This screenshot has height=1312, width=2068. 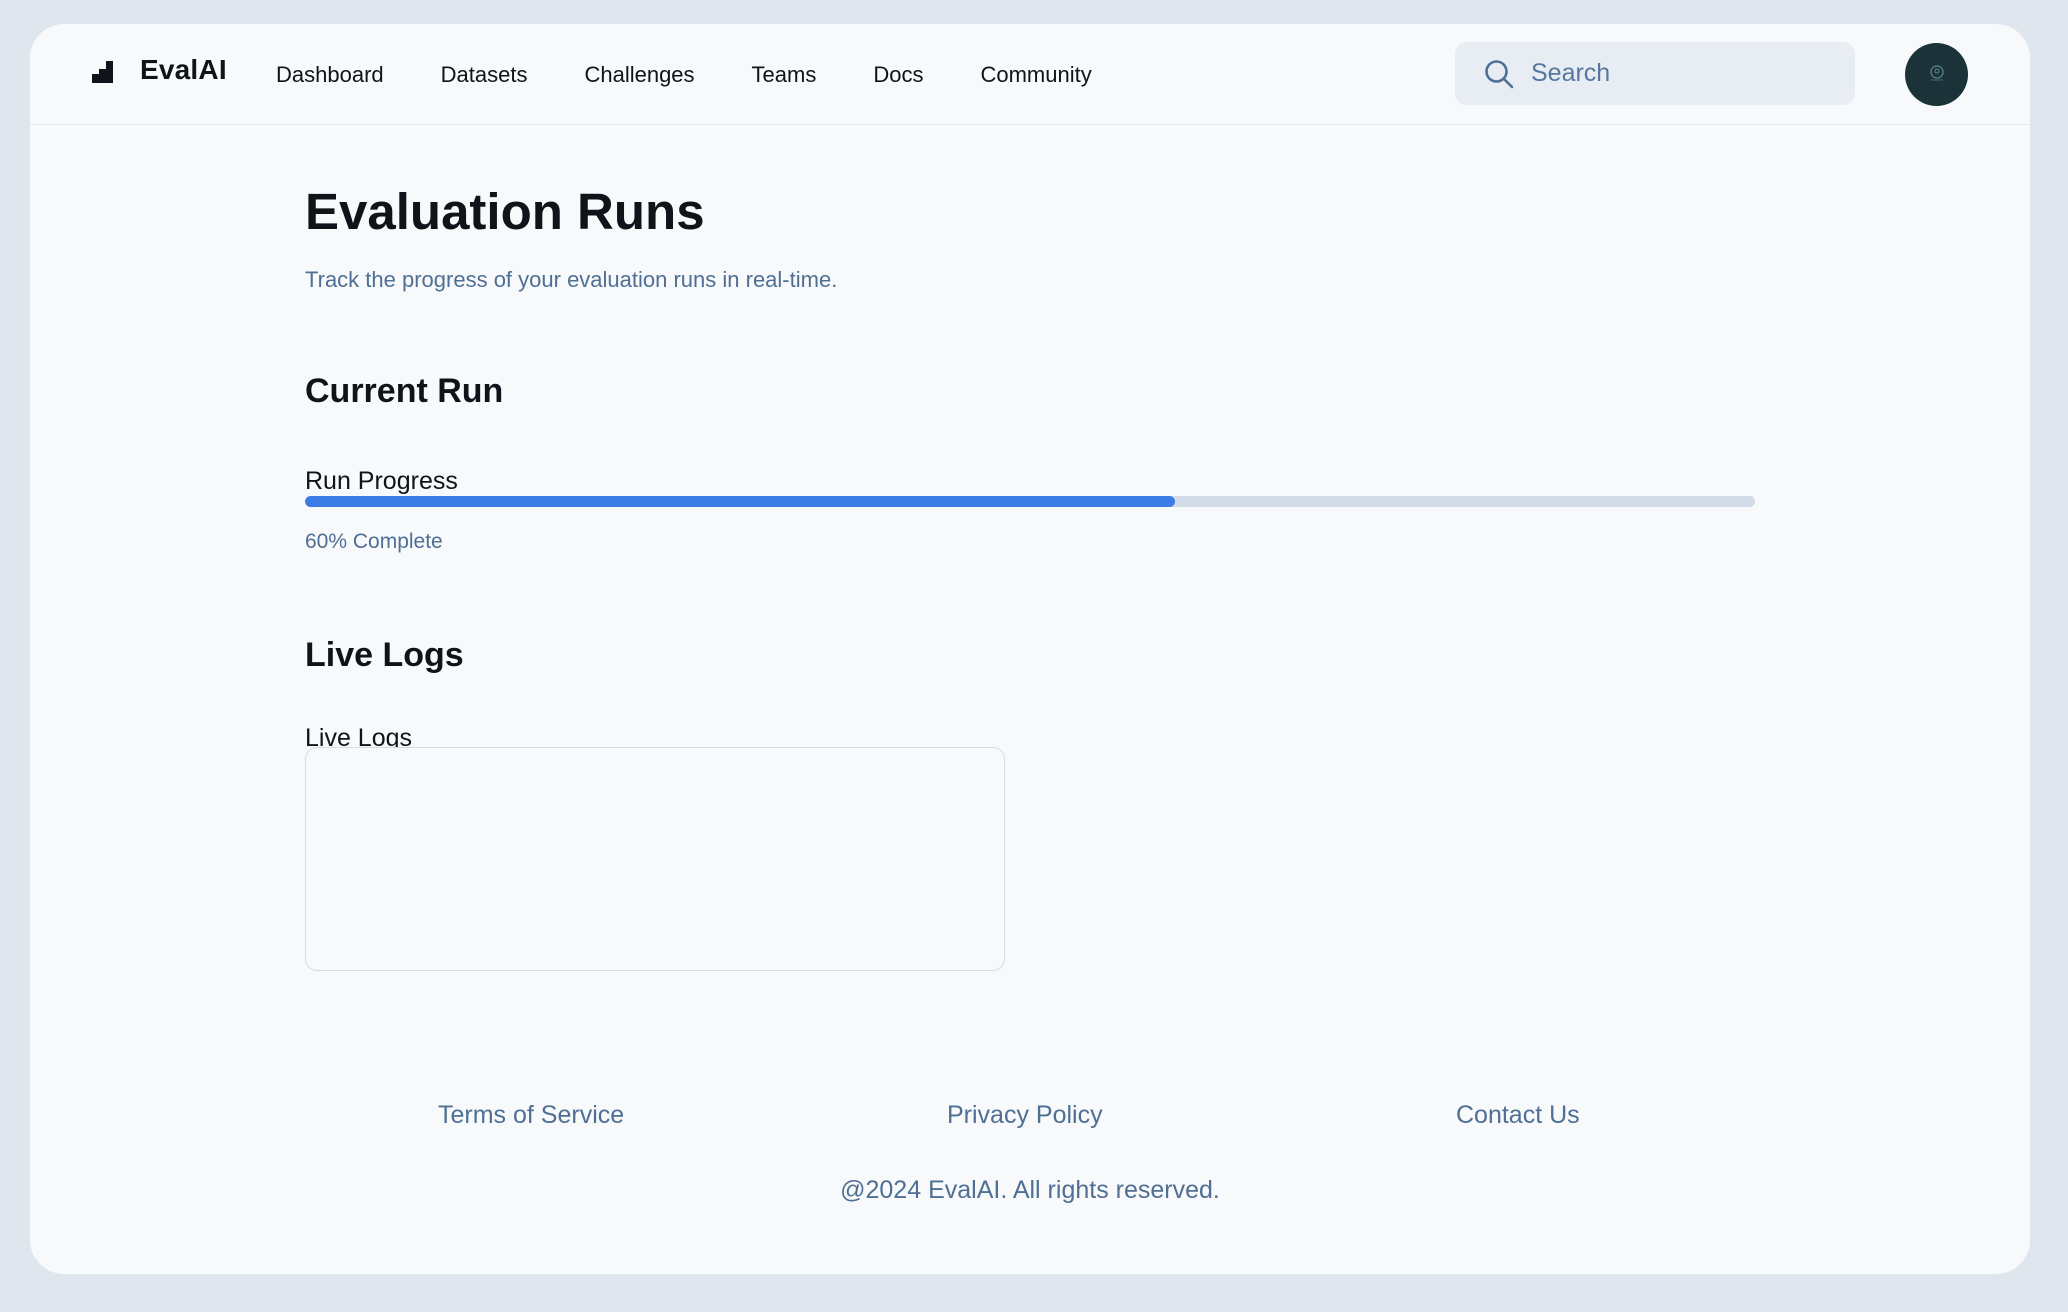 I want to click on current-run-heading: Current Run, so click(x=404, y=391).